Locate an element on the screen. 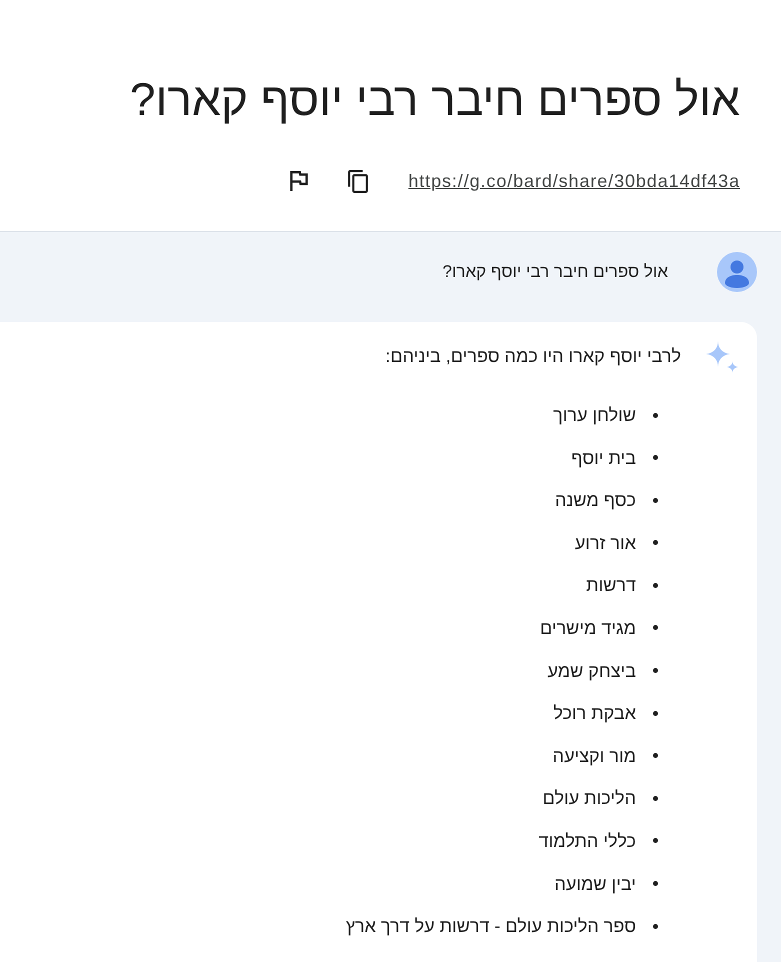 The width and height of the screenshot is (781, 962). page-title: אול ספרים חיבר רבי יוסף קארו? is located at coordinates (435, 99).